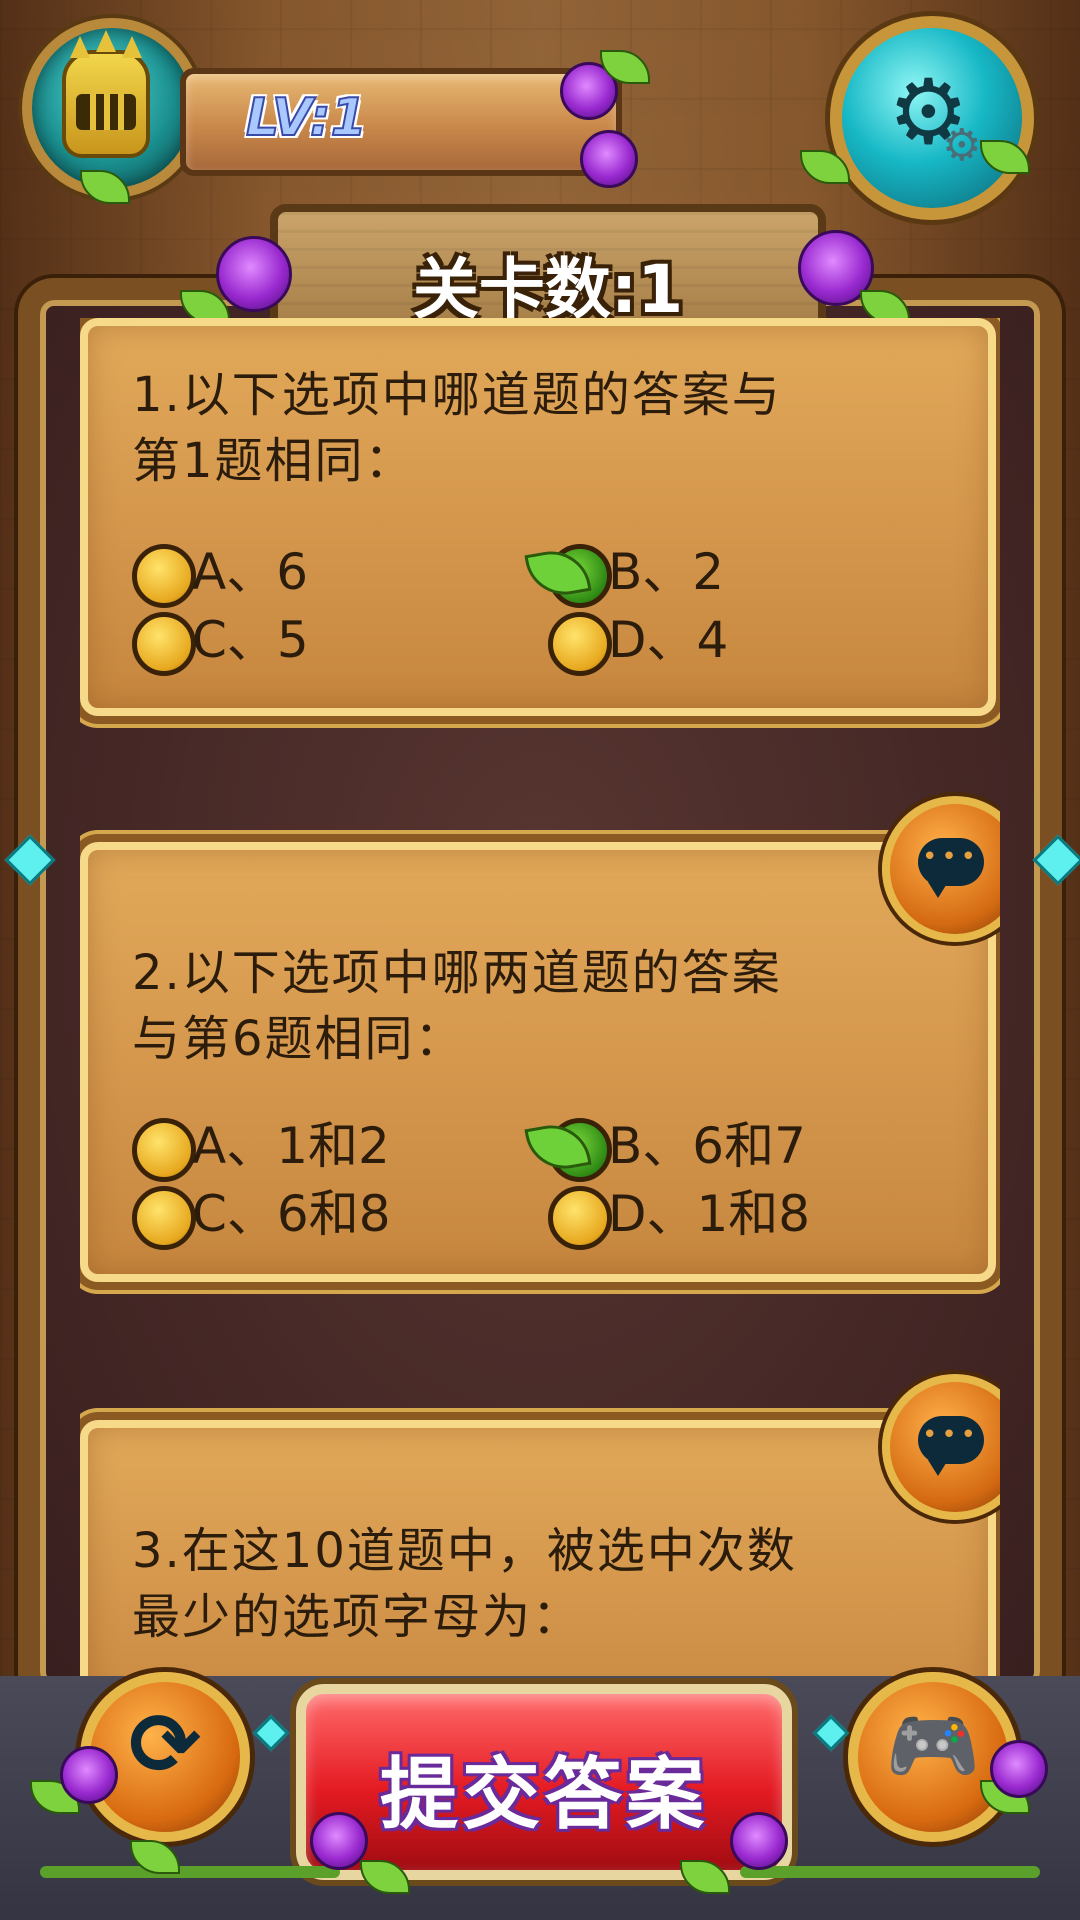 The image size is (1080, 1920). I want to click on player-avatar, so click(112, 108).